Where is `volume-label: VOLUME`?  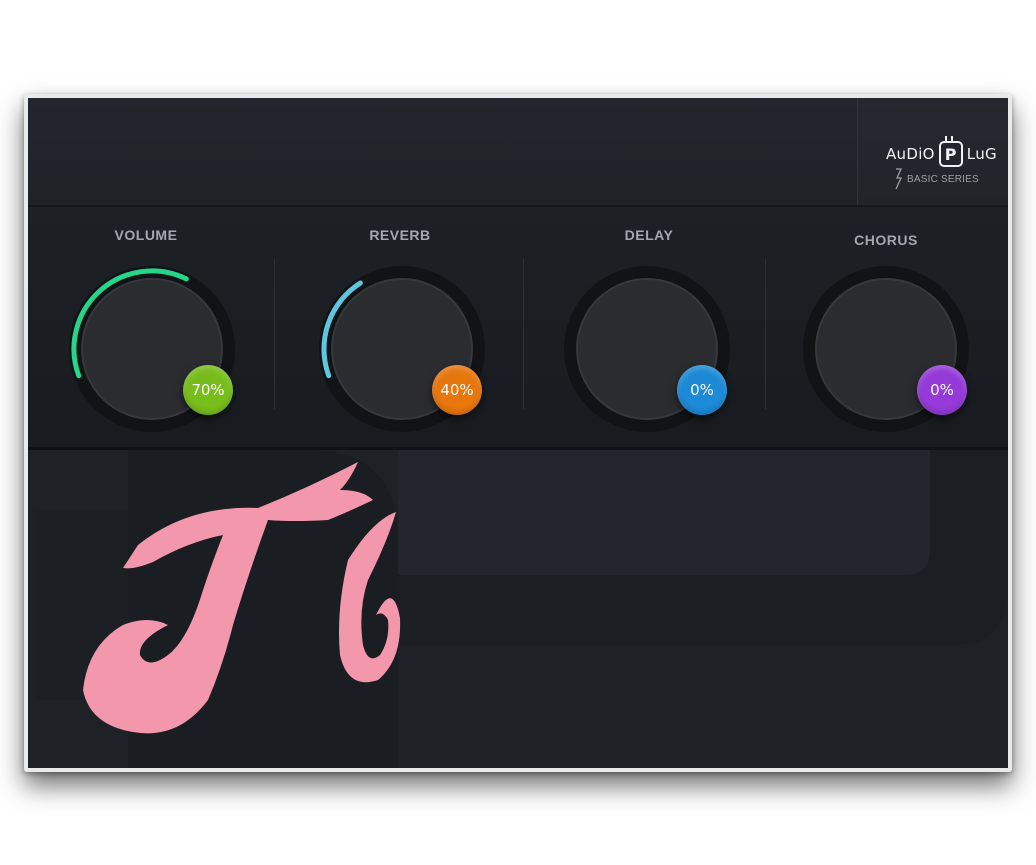 volume-label: VOLUME is located at coordinates (146, 235).